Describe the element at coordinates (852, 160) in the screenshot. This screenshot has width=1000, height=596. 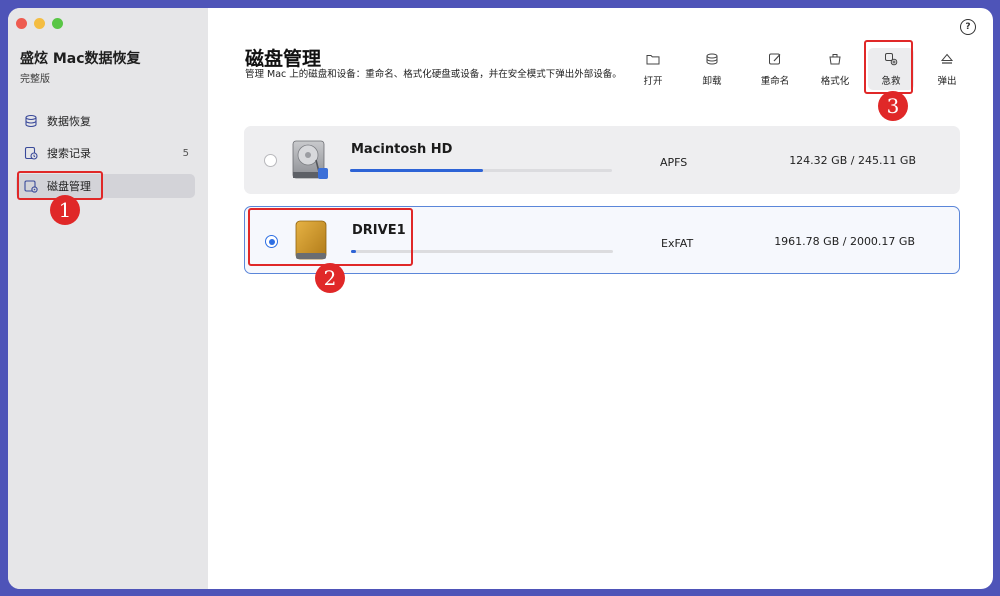
I see `disk-capacity: 124.32 GB / 245.11 GB` at that location.